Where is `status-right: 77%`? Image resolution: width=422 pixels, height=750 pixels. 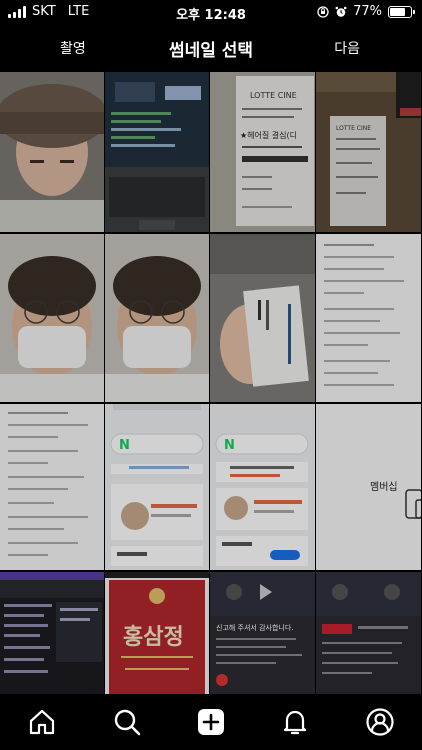
status-right: 77% is located at coordinates (366, 11).